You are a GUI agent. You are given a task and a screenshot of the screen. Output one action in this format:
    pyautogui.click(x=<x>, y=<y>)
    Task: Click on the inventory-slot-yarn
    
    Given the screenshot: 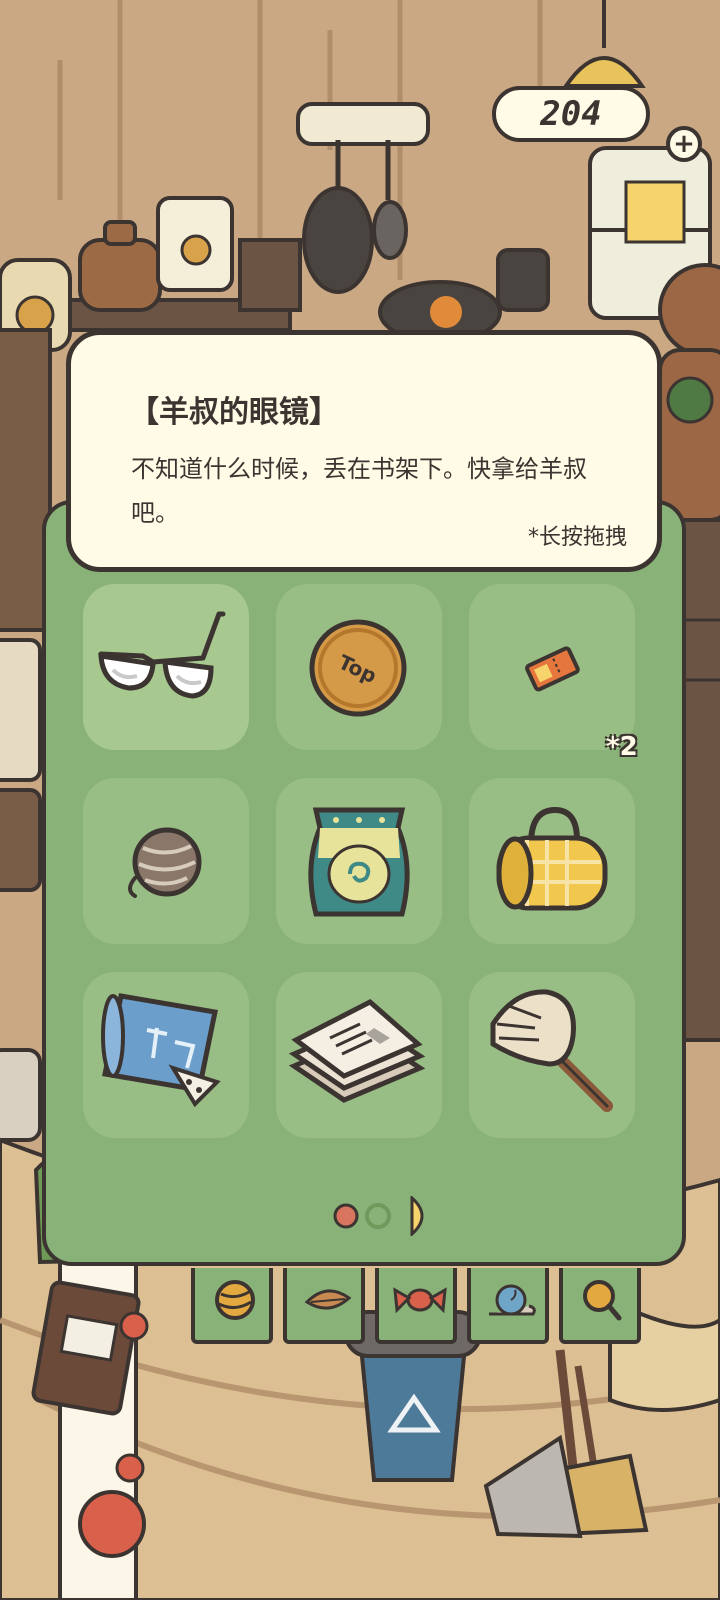 What is the action you would take?
    pyautogui.click(x=166, y=861)
    